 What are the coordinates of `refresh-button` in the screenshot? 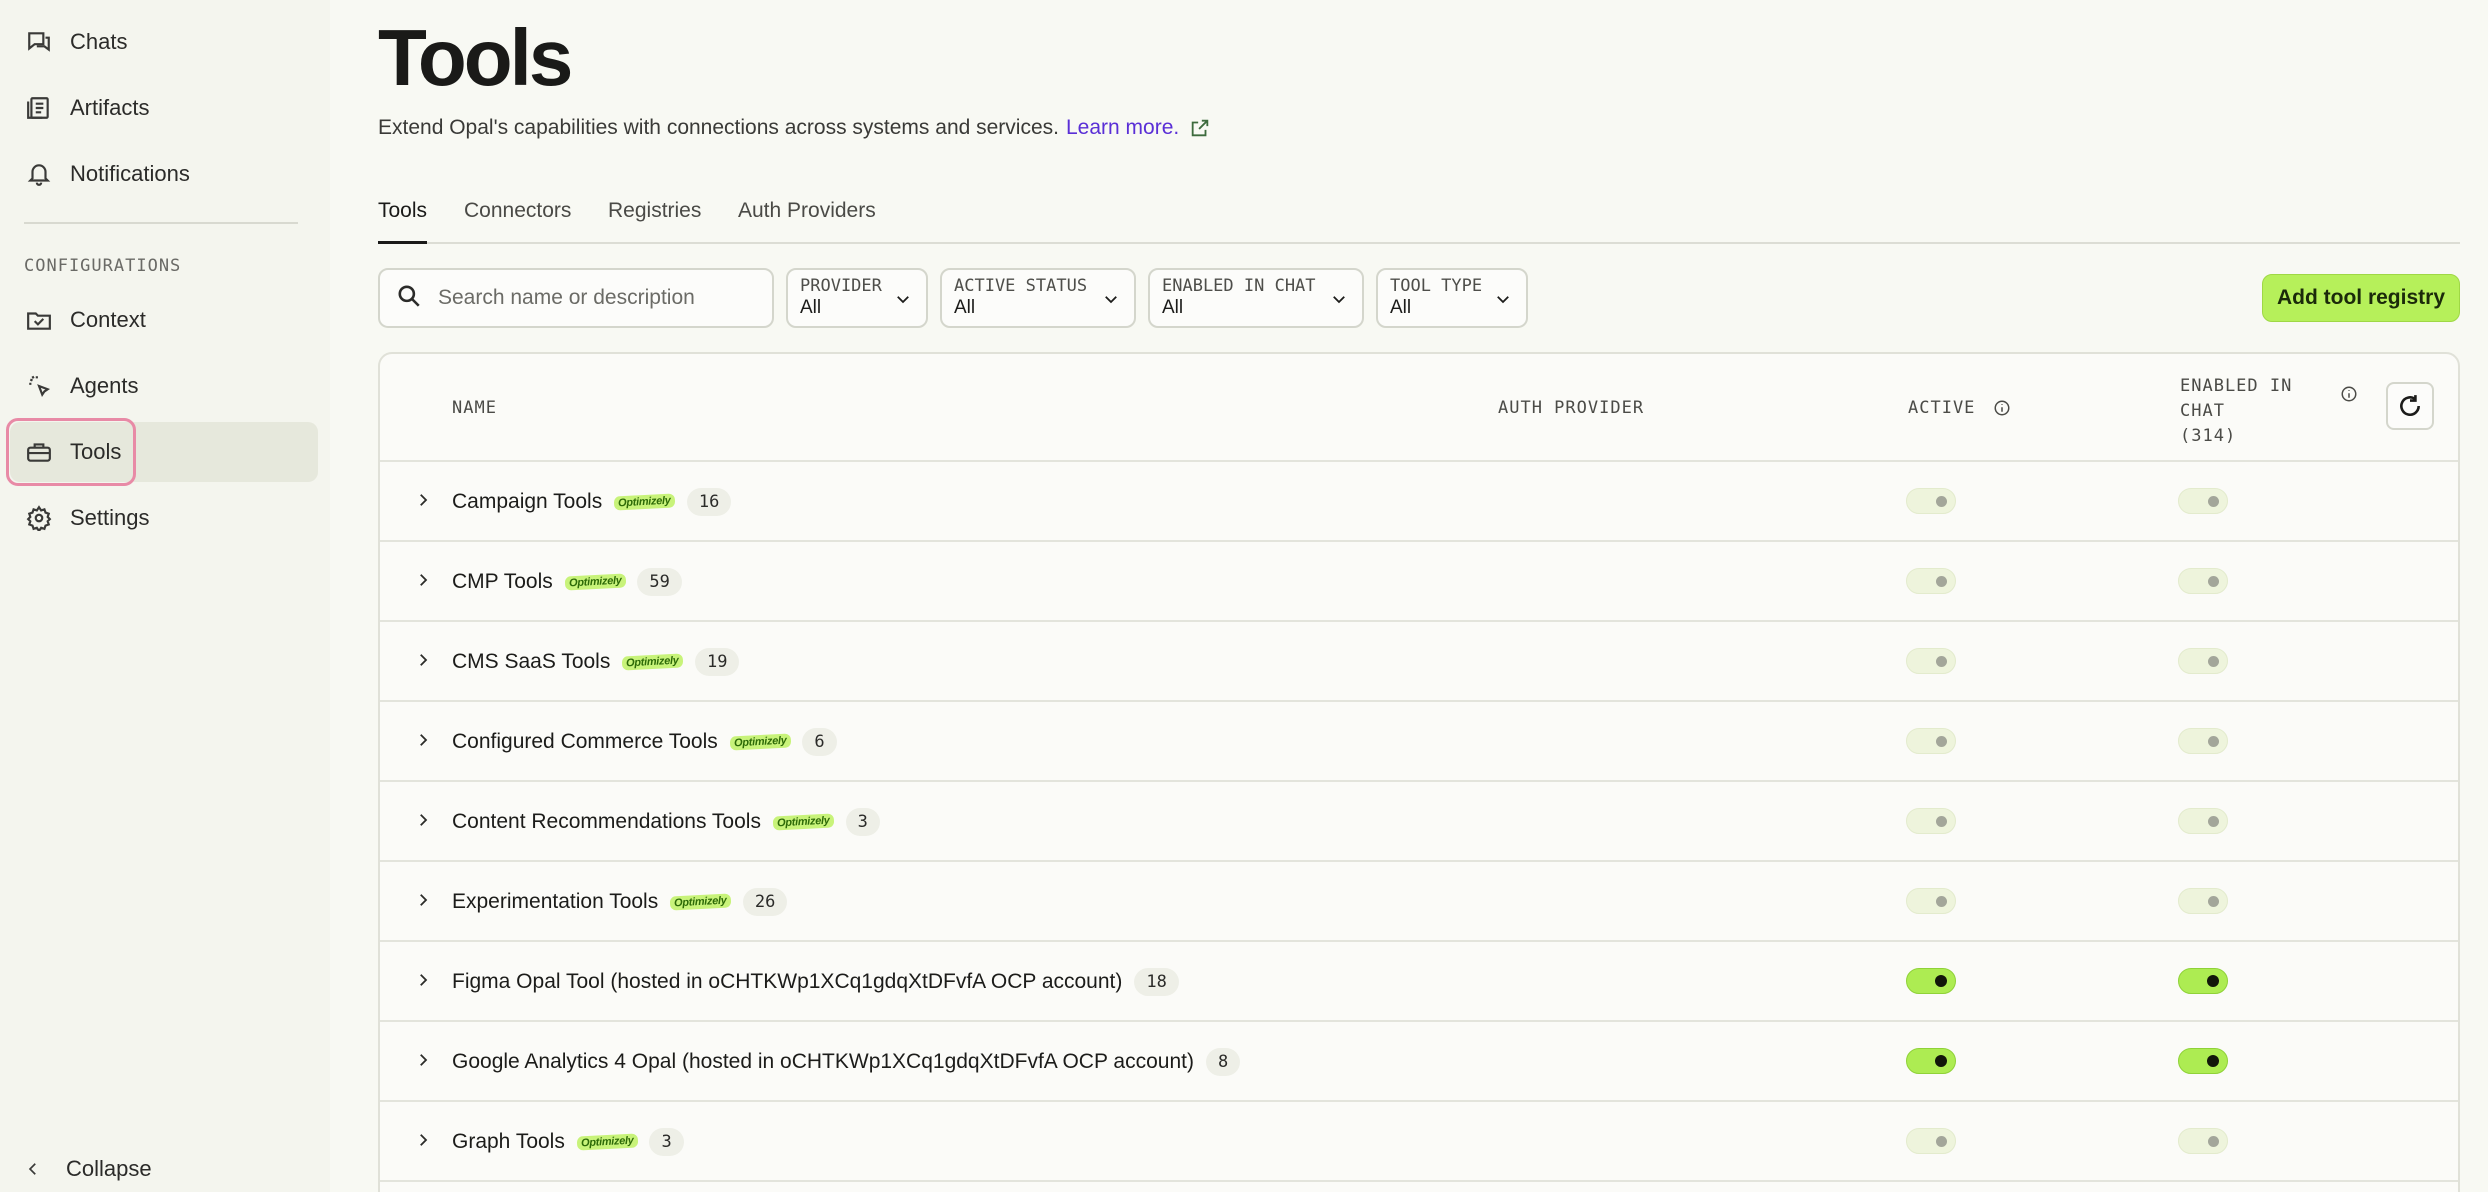 It's located at (2410, 406).